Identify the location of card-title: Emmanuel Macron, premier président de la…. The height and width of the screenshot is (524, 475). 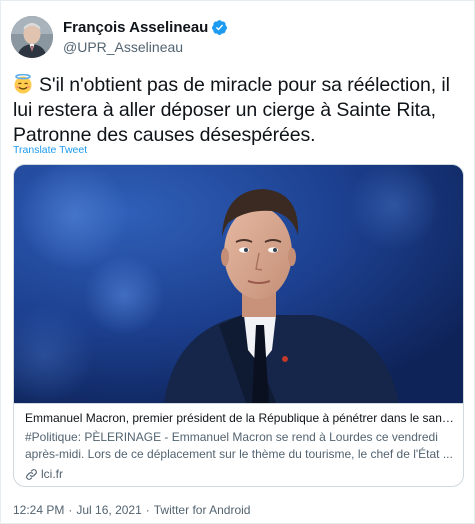
(239, 418).